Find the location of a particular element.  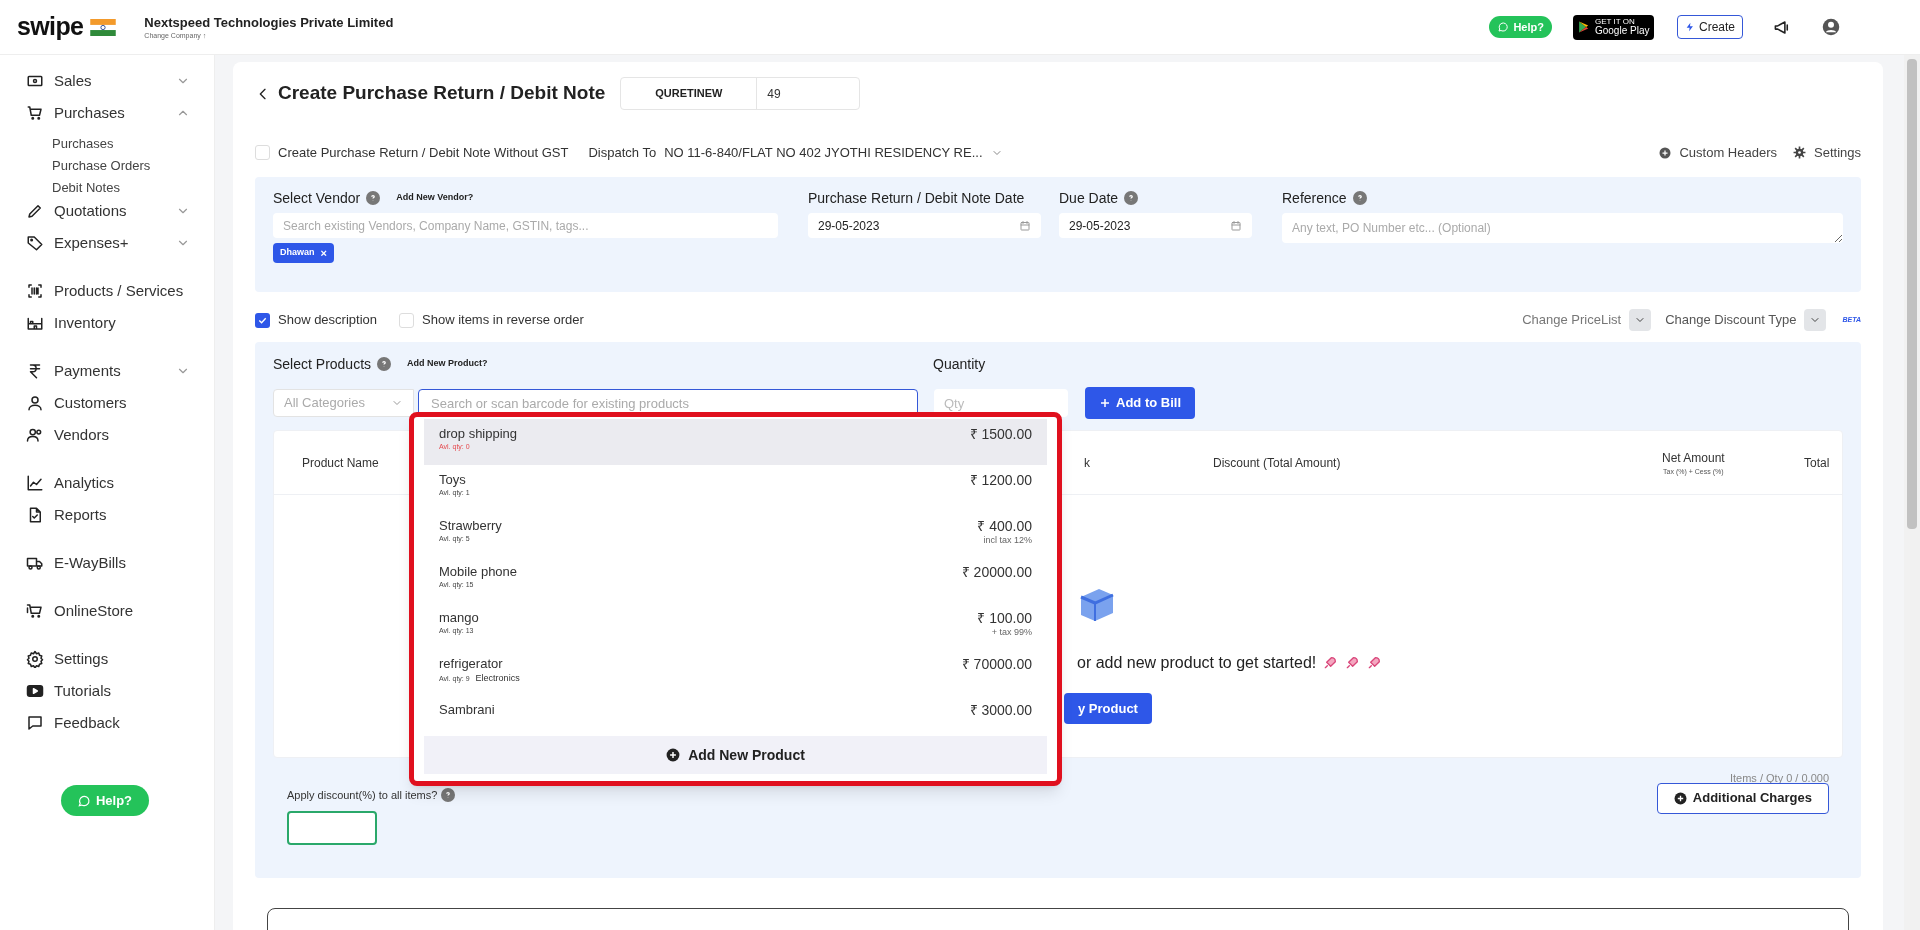

add-new-product-button: Add New Product is located at coordinates (735, 755).